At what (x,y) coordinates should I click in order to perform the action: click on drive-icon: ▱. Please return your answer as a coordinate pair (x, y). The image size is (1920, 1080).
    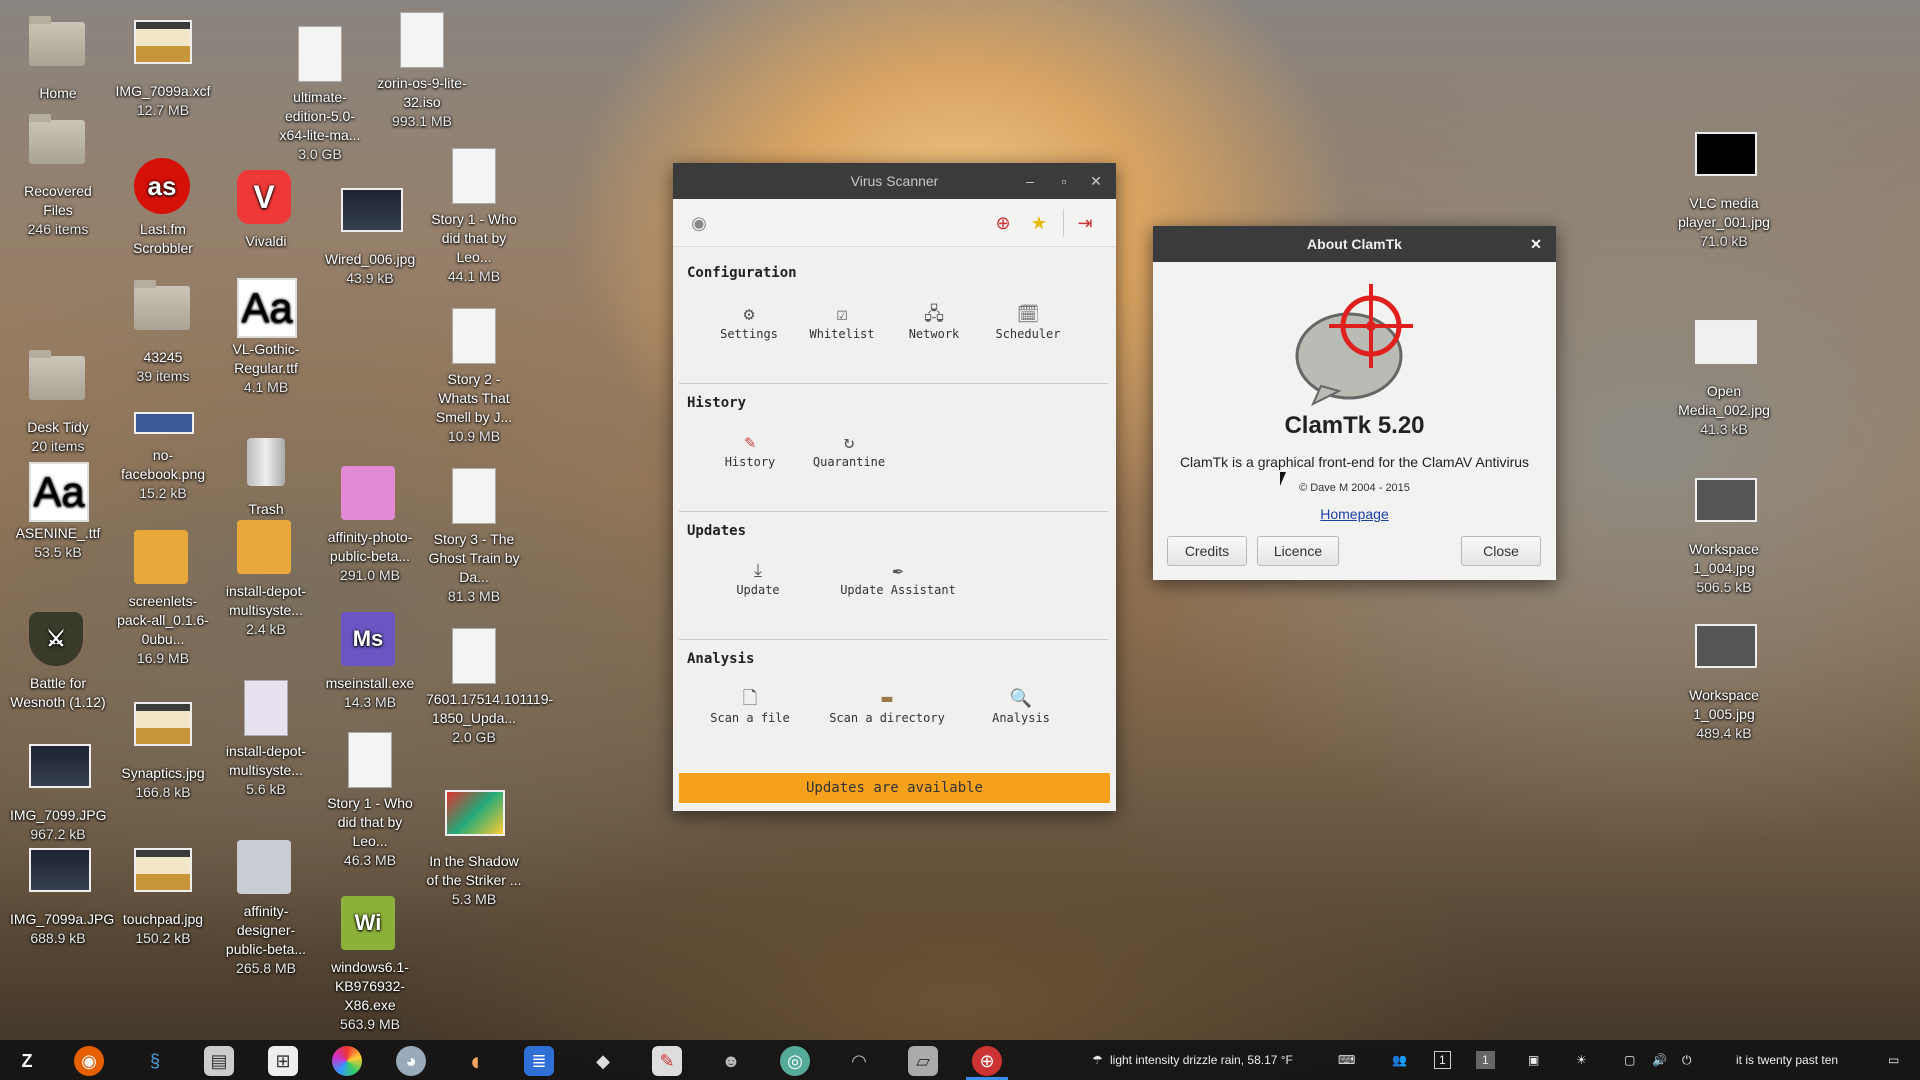
    Looking at the image, I should click on (923, 1061).